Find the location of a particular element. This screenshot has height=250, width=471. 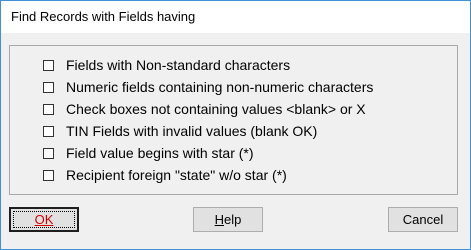

option-foreign-state: Recipient foreign "state" w/o star (*) is located at coordinates (165, 175).